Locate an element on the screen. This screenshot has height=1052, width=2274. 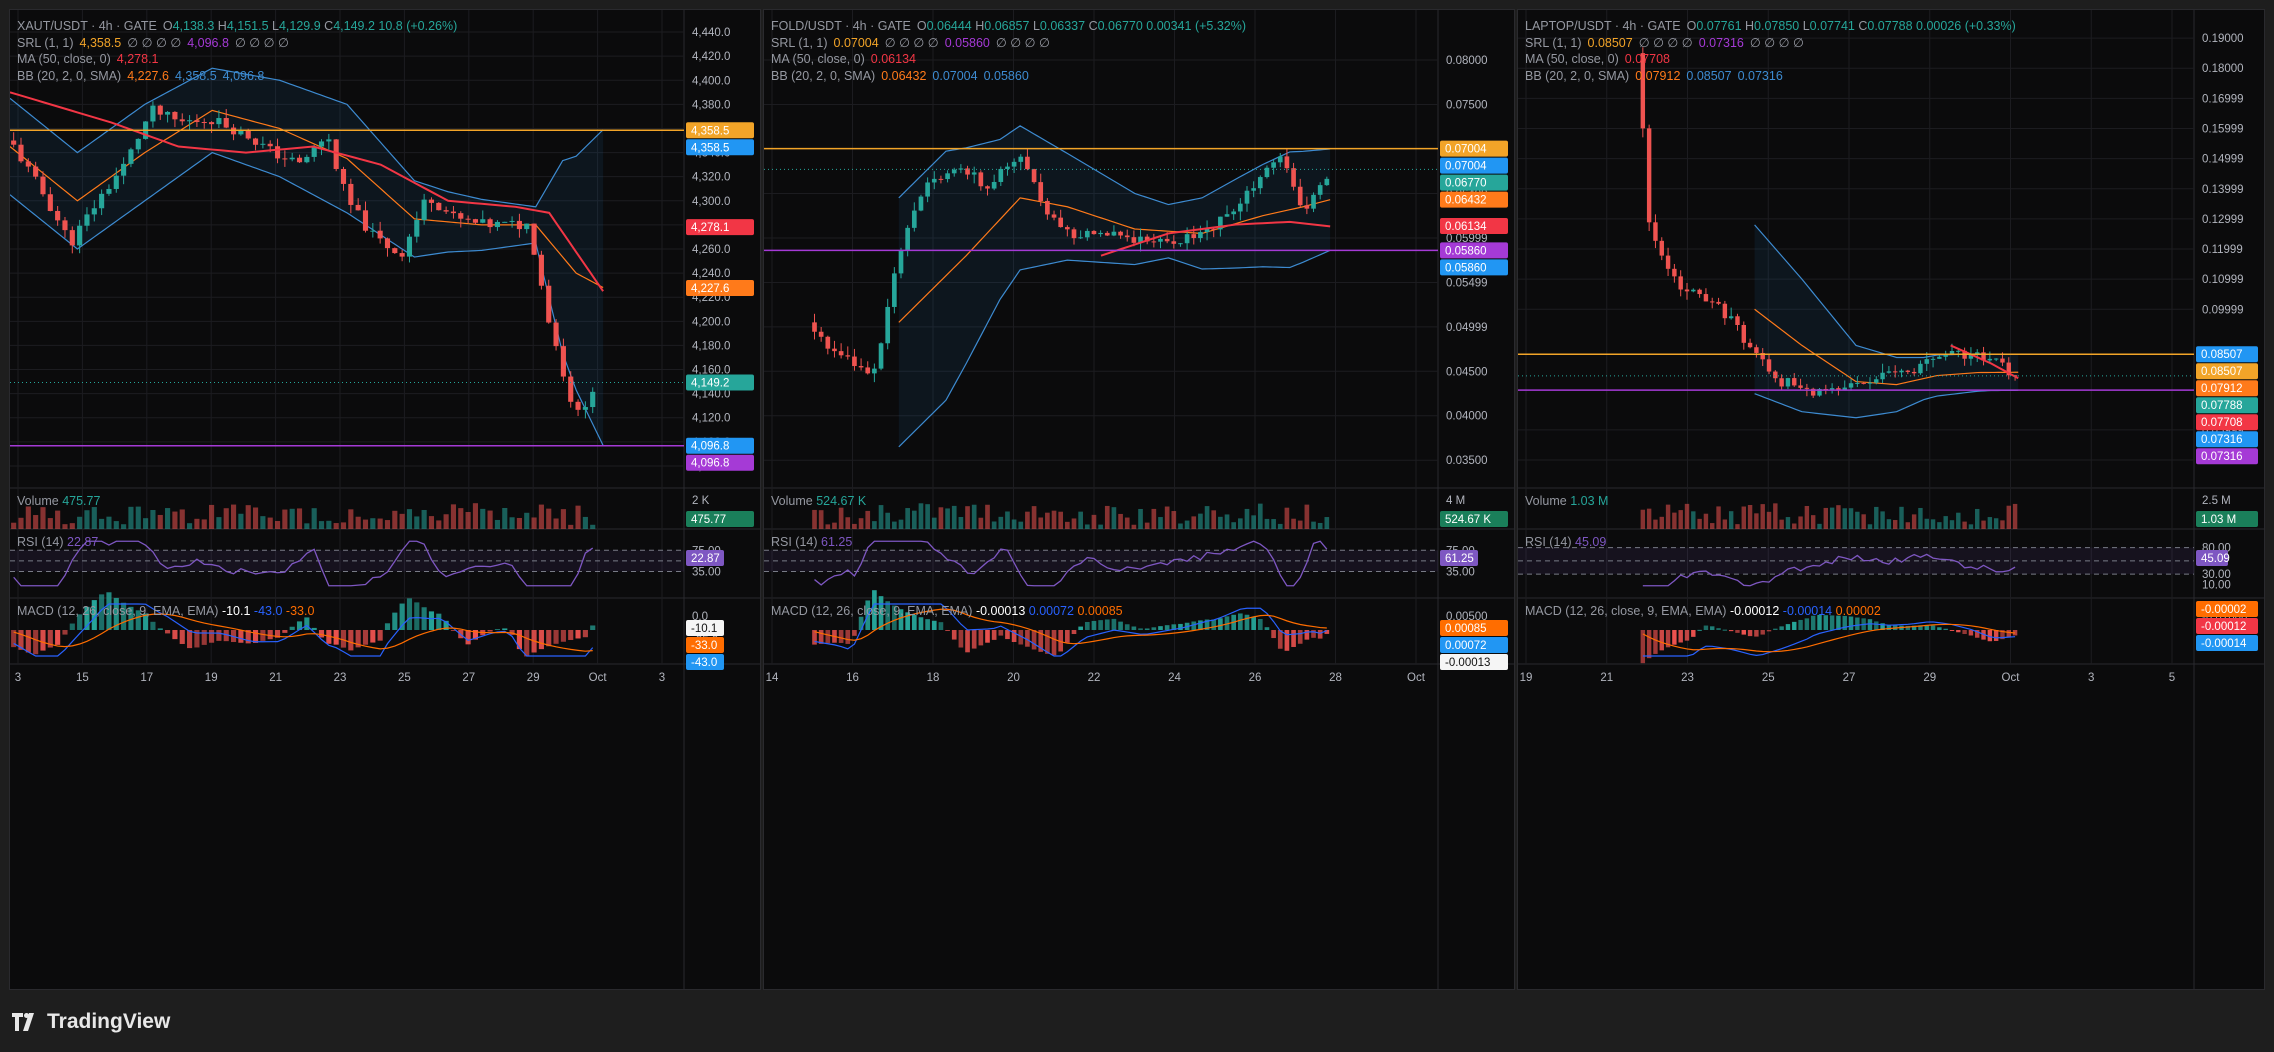
price-label-text: 0.06134 is located at coordinates (1466, 227).